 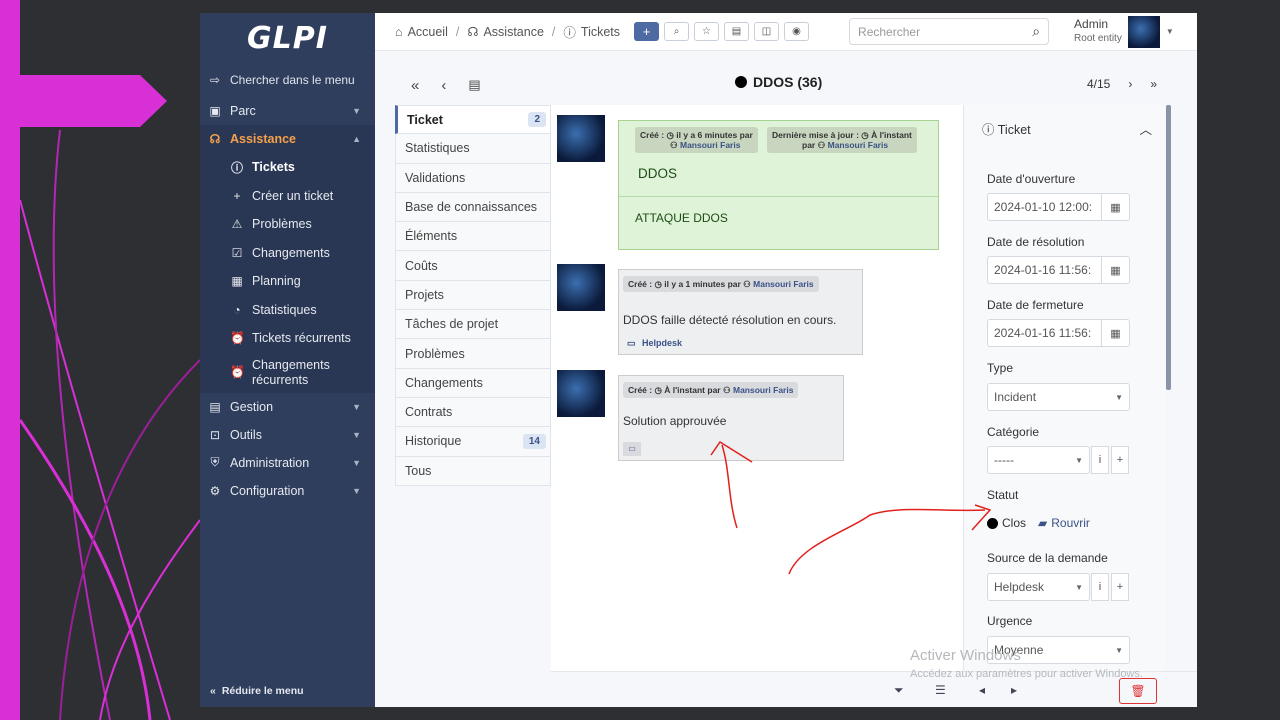 What do you see at coordinates (513, 32) in the screenshot?
I see `breadcrumb-assistance: Assistance` at bounding box center [513, 32].